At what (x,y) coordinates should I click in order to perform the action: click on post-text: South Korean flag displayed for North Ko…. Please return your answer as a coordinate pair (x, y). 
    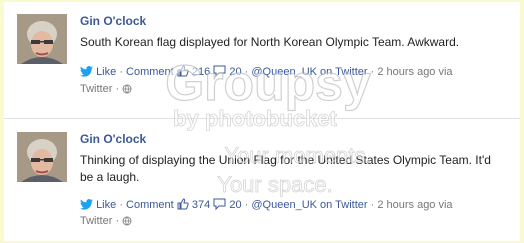
    Looking at the image, I should click on (270, 42).